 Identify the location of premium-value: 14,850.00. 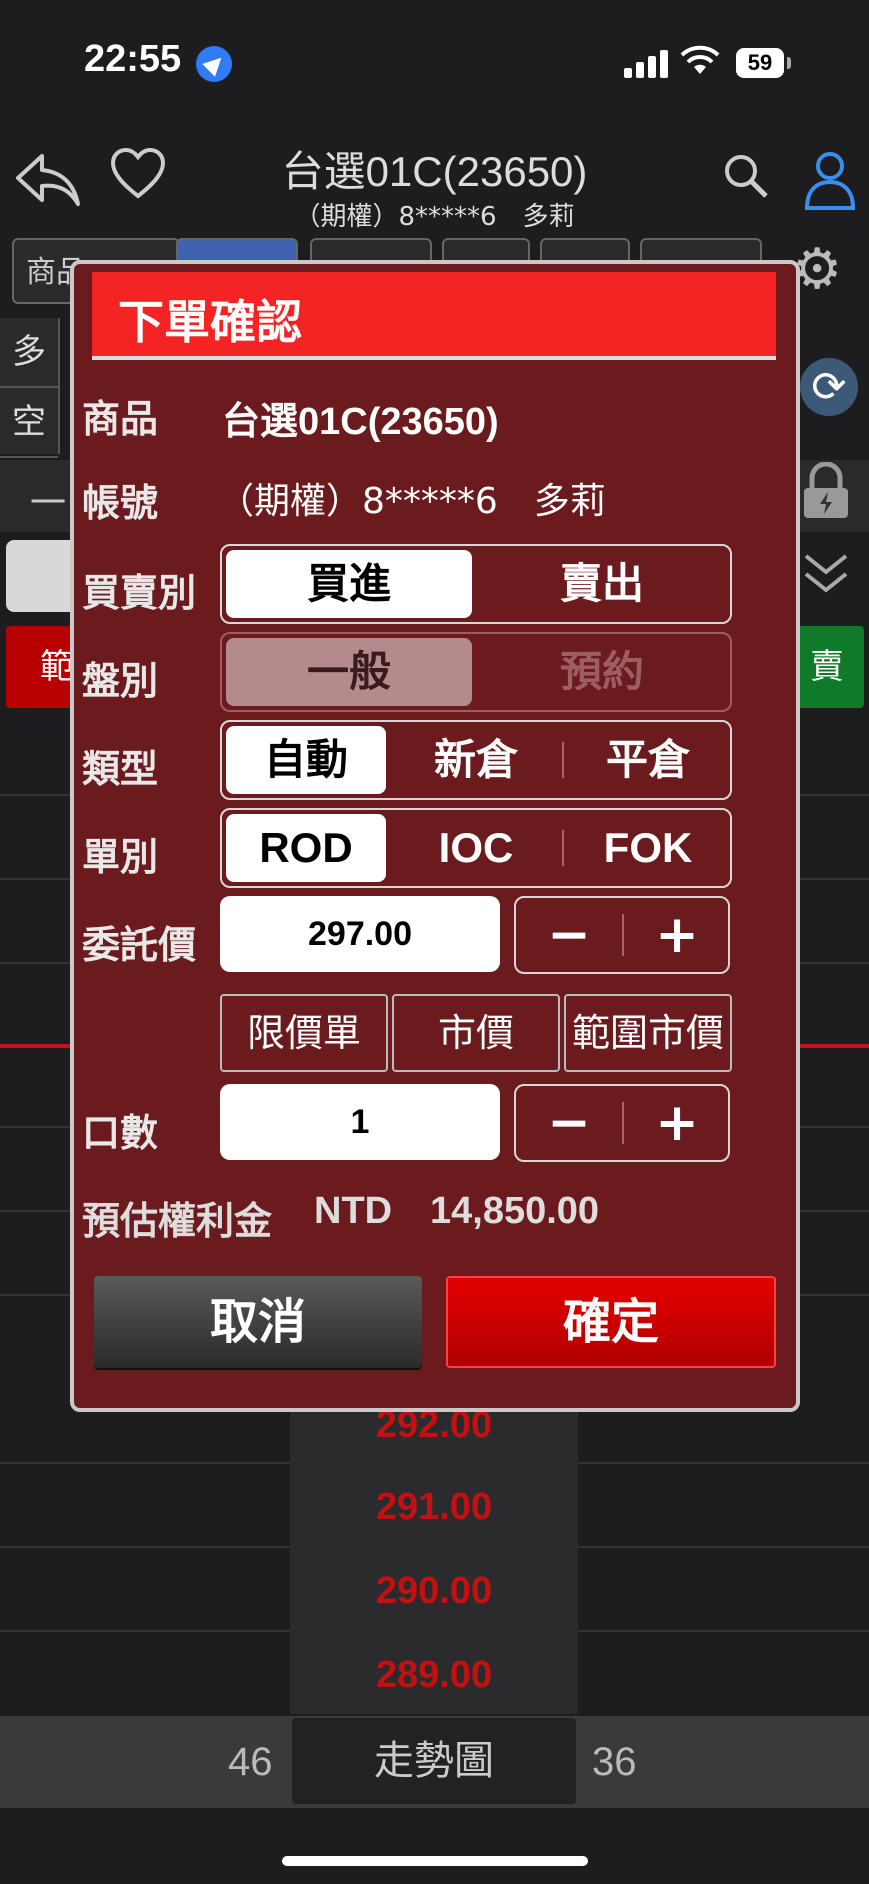
(515, 1211).